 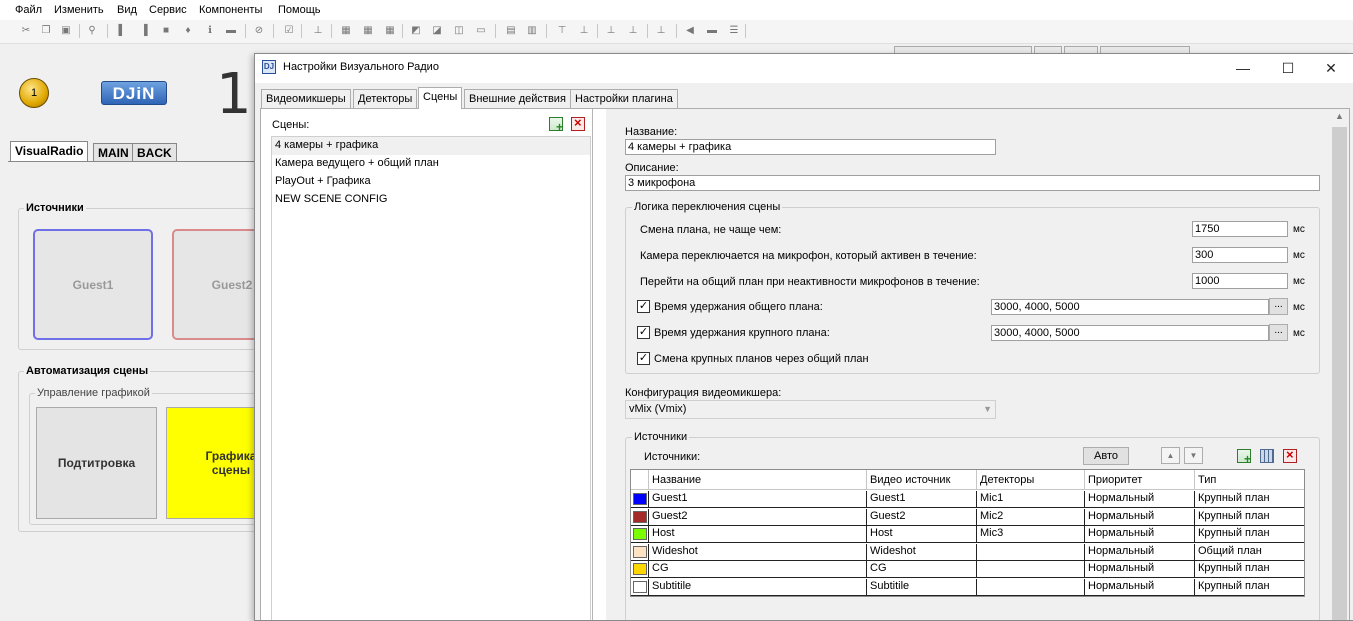 I want to click on table-row: Wideshot Wideshot Нормальный Общий план, so click(x=967, y=552).